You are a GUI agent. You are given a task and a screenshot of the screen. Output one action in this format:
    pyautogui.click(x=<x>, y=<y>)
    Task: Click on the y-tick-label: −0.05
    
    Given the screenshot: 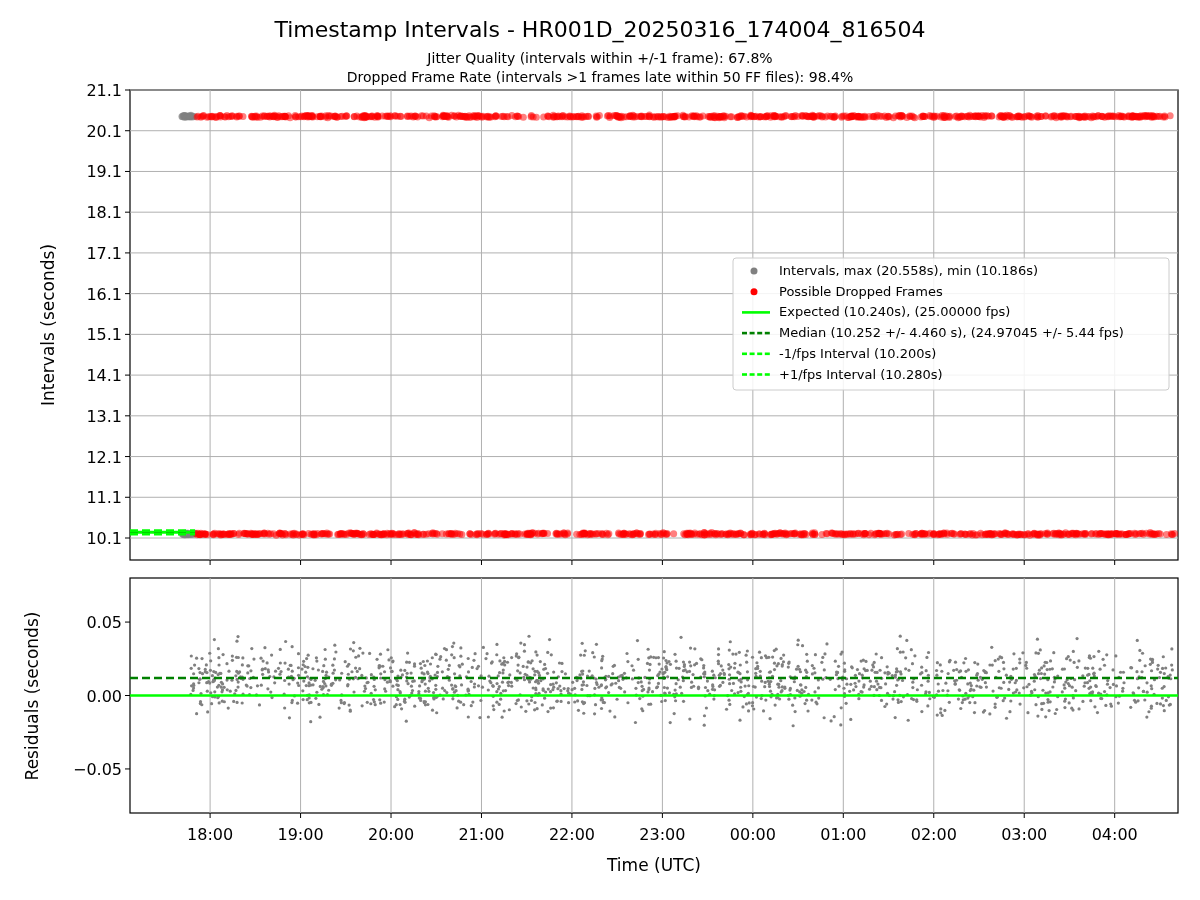 What is the action you would take?
    pyautogui.click(x=97, y=769)
    